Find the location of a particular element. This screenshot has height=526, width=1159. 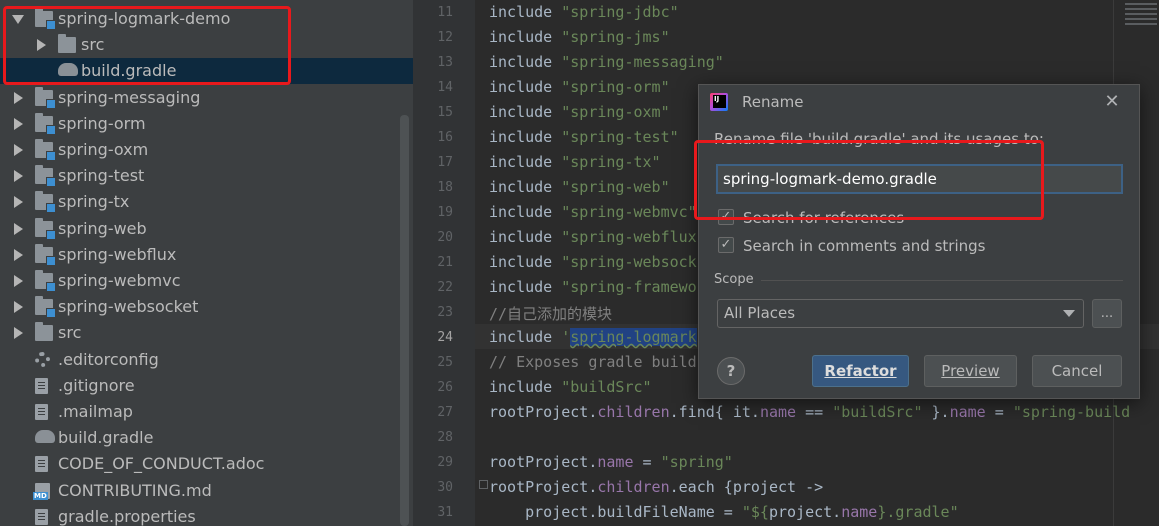

code-line: include "spring-framewo is located at coordinates (593, 287).